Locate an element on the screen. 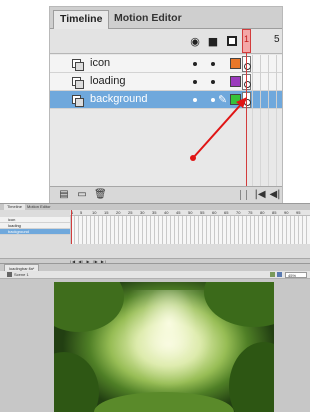 Image resolution: width=320 pixels, height=412 pixels. empty-frame-grid is located at coordinates (267, 148).